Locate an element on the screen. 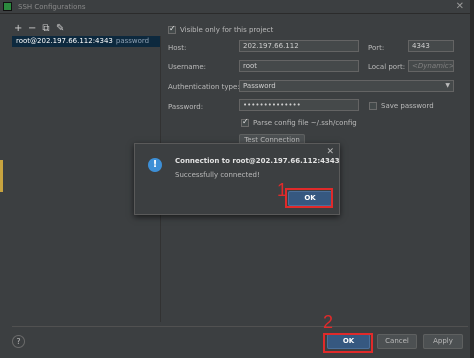 The height and width of the screenshot is (358, 474). step2-number: 2 is located at coordinates (328, 322).